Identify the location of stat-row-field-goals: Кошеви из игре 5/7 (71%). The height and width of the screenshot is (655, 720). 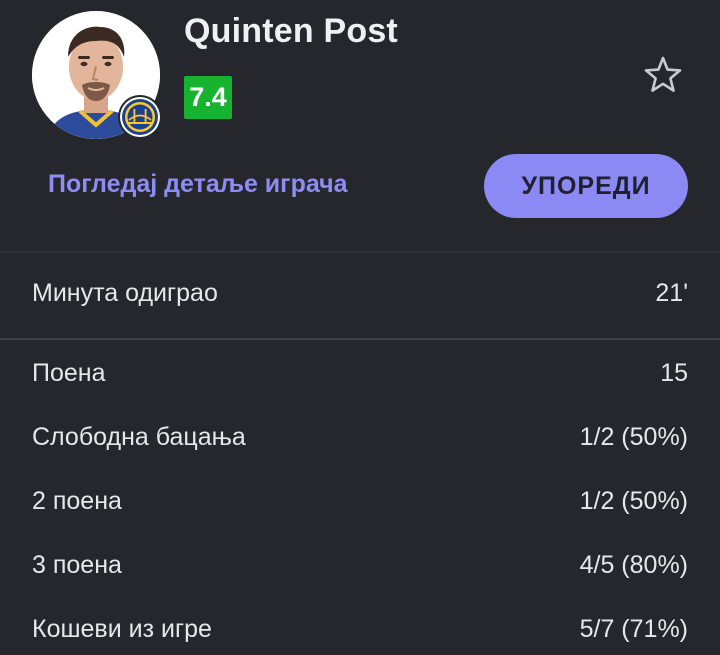
(360, 629).